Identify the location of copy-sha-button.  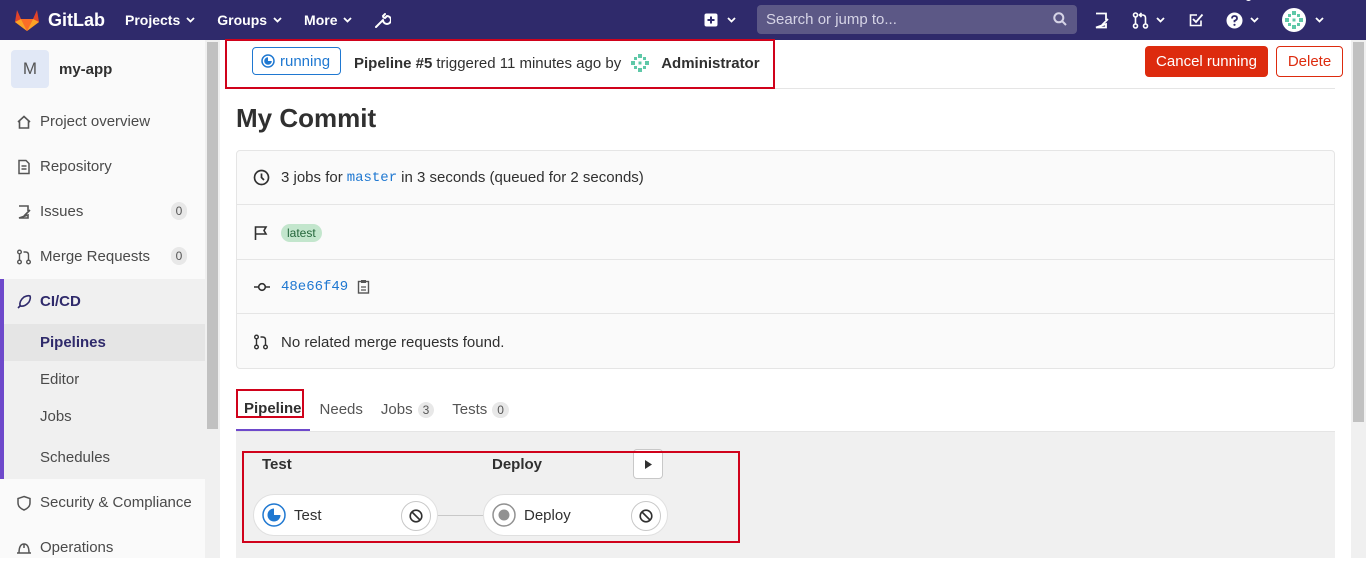
(363, 286).